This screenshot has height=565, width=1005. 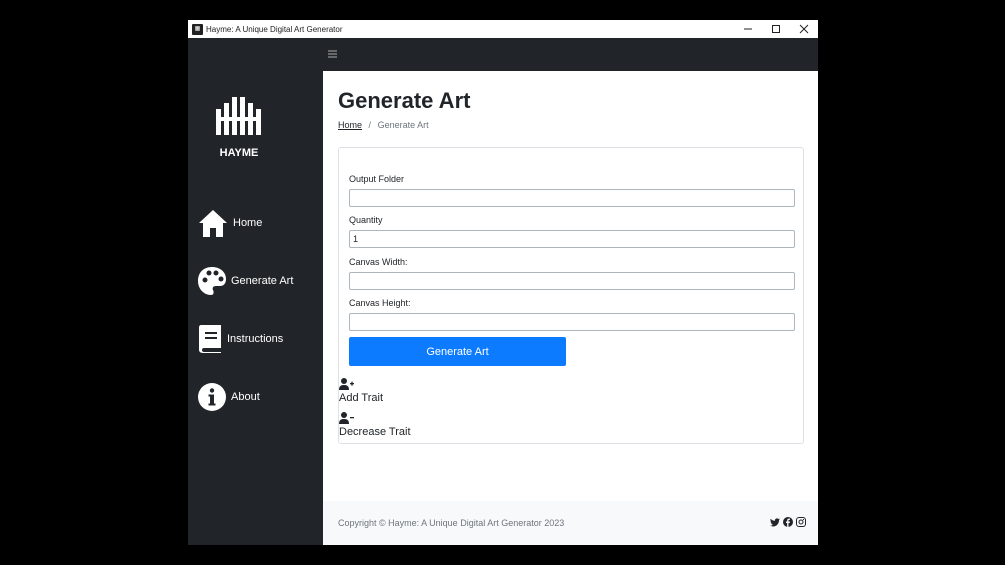 What do you see at coordinates (274, 29) in the screenshot?
I see `window-title: Hayme: A Unique Digital Art Generator` at bounding box center [274, 29].